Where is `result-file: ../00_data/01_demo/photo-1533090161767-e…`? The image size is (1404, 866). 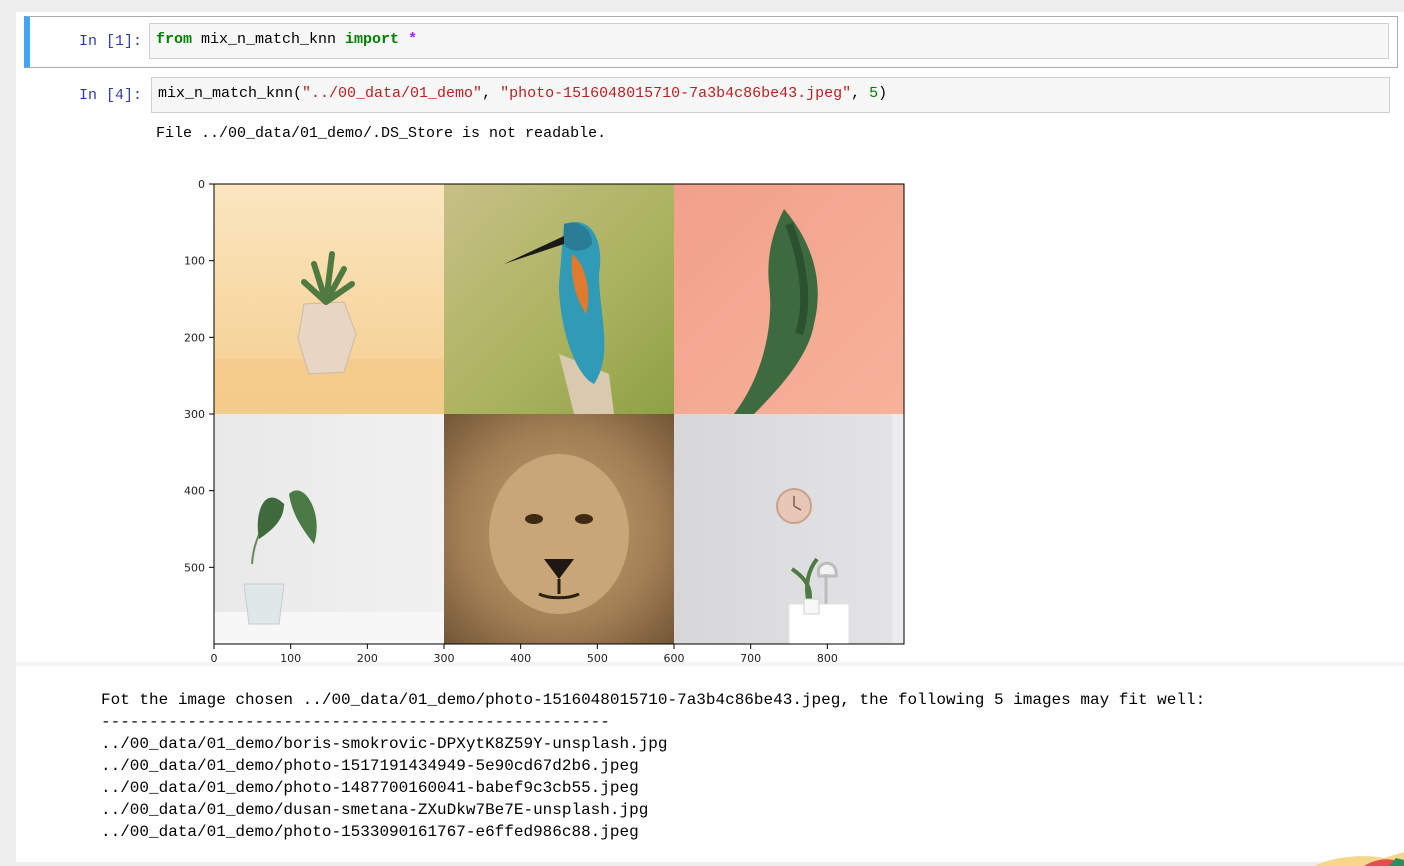 result-file: ../00_data/01_demo/photo-1533090161767-e… is located at coordinates (370, 832).